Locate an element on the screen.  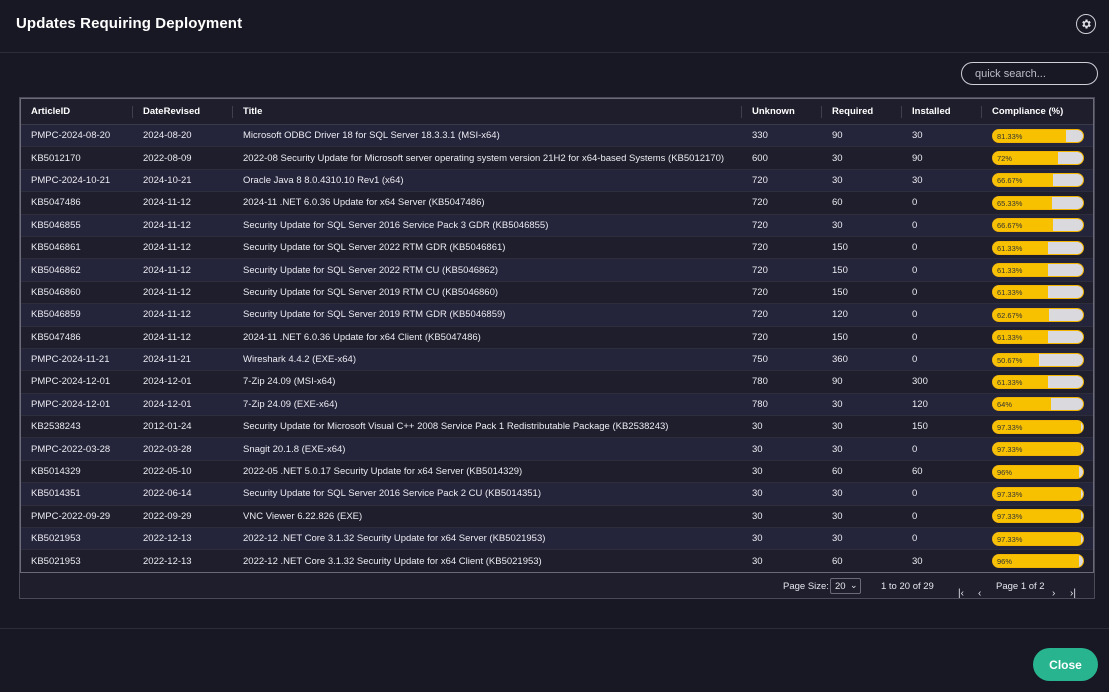
compliance-bar: 72% is located at coordinates (1038, 158).